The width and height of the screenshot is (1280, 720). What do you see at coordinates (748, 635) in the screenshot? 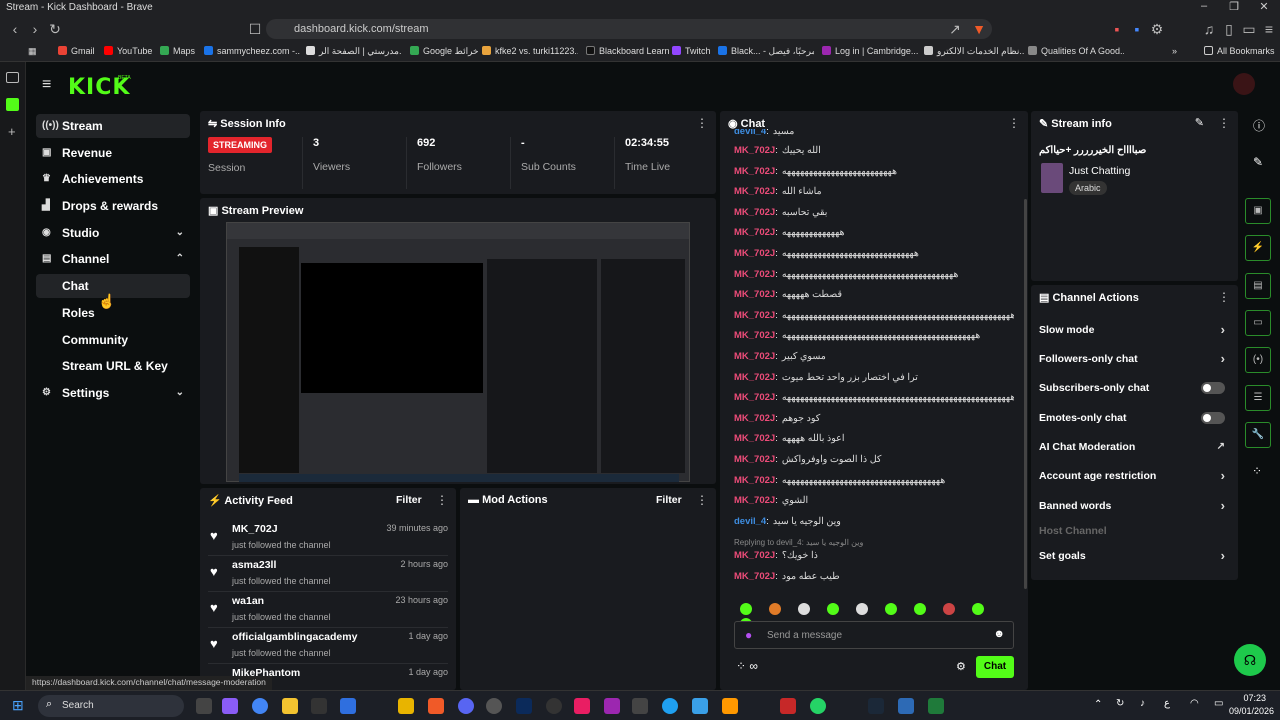
I see `microphone-icon: ●` at bounding box center [748, 635].